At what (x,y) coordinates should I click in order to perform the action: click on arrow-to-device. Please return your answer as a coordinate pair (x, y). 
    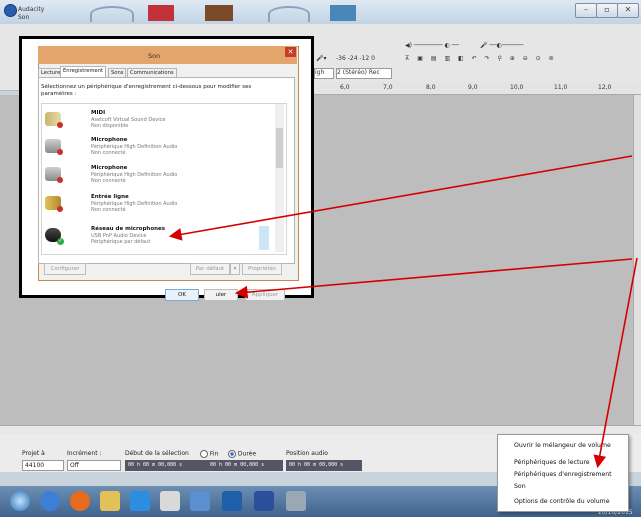
    Looking at the image, I should click on (400, 198).